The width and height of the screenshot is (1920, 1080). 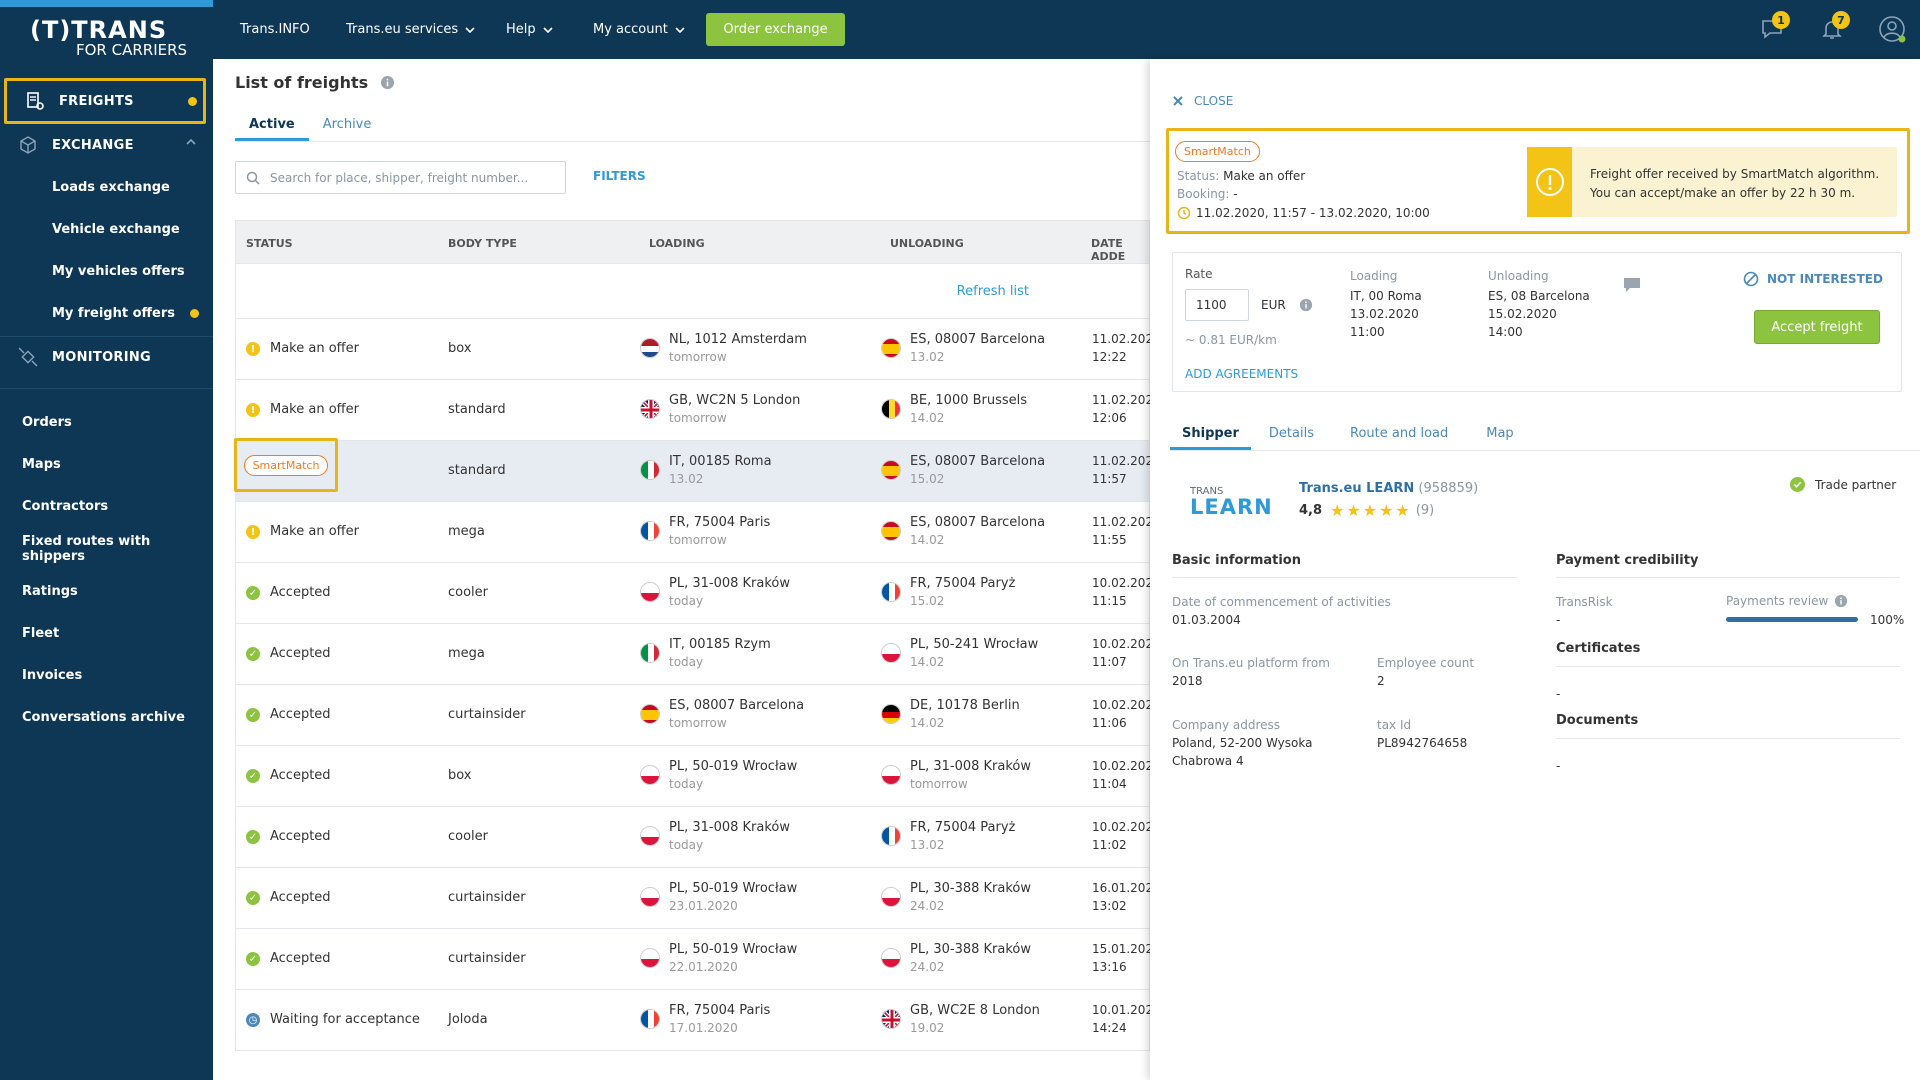 I want to click on time-added: 11:02, so click(x=1109, y=845).